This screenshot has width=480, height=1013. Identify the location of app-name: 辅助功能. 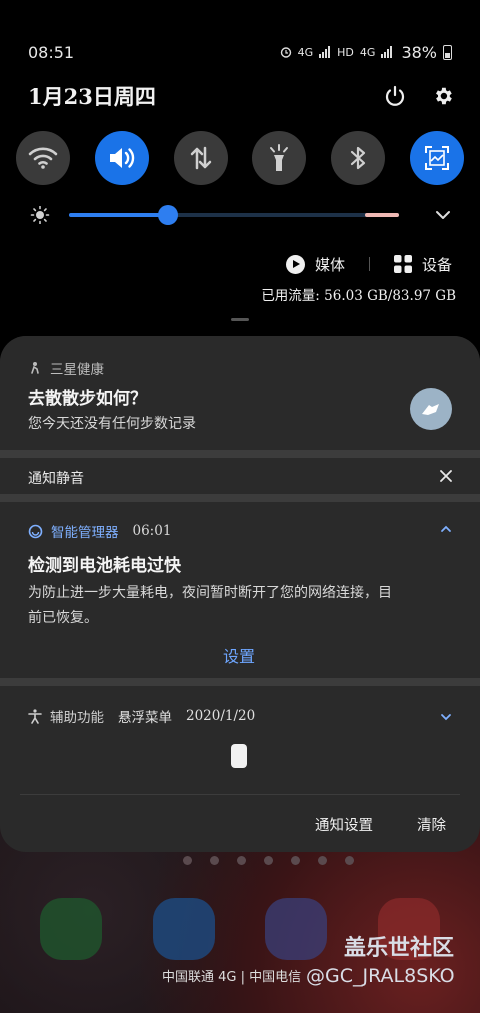
(77, 718).